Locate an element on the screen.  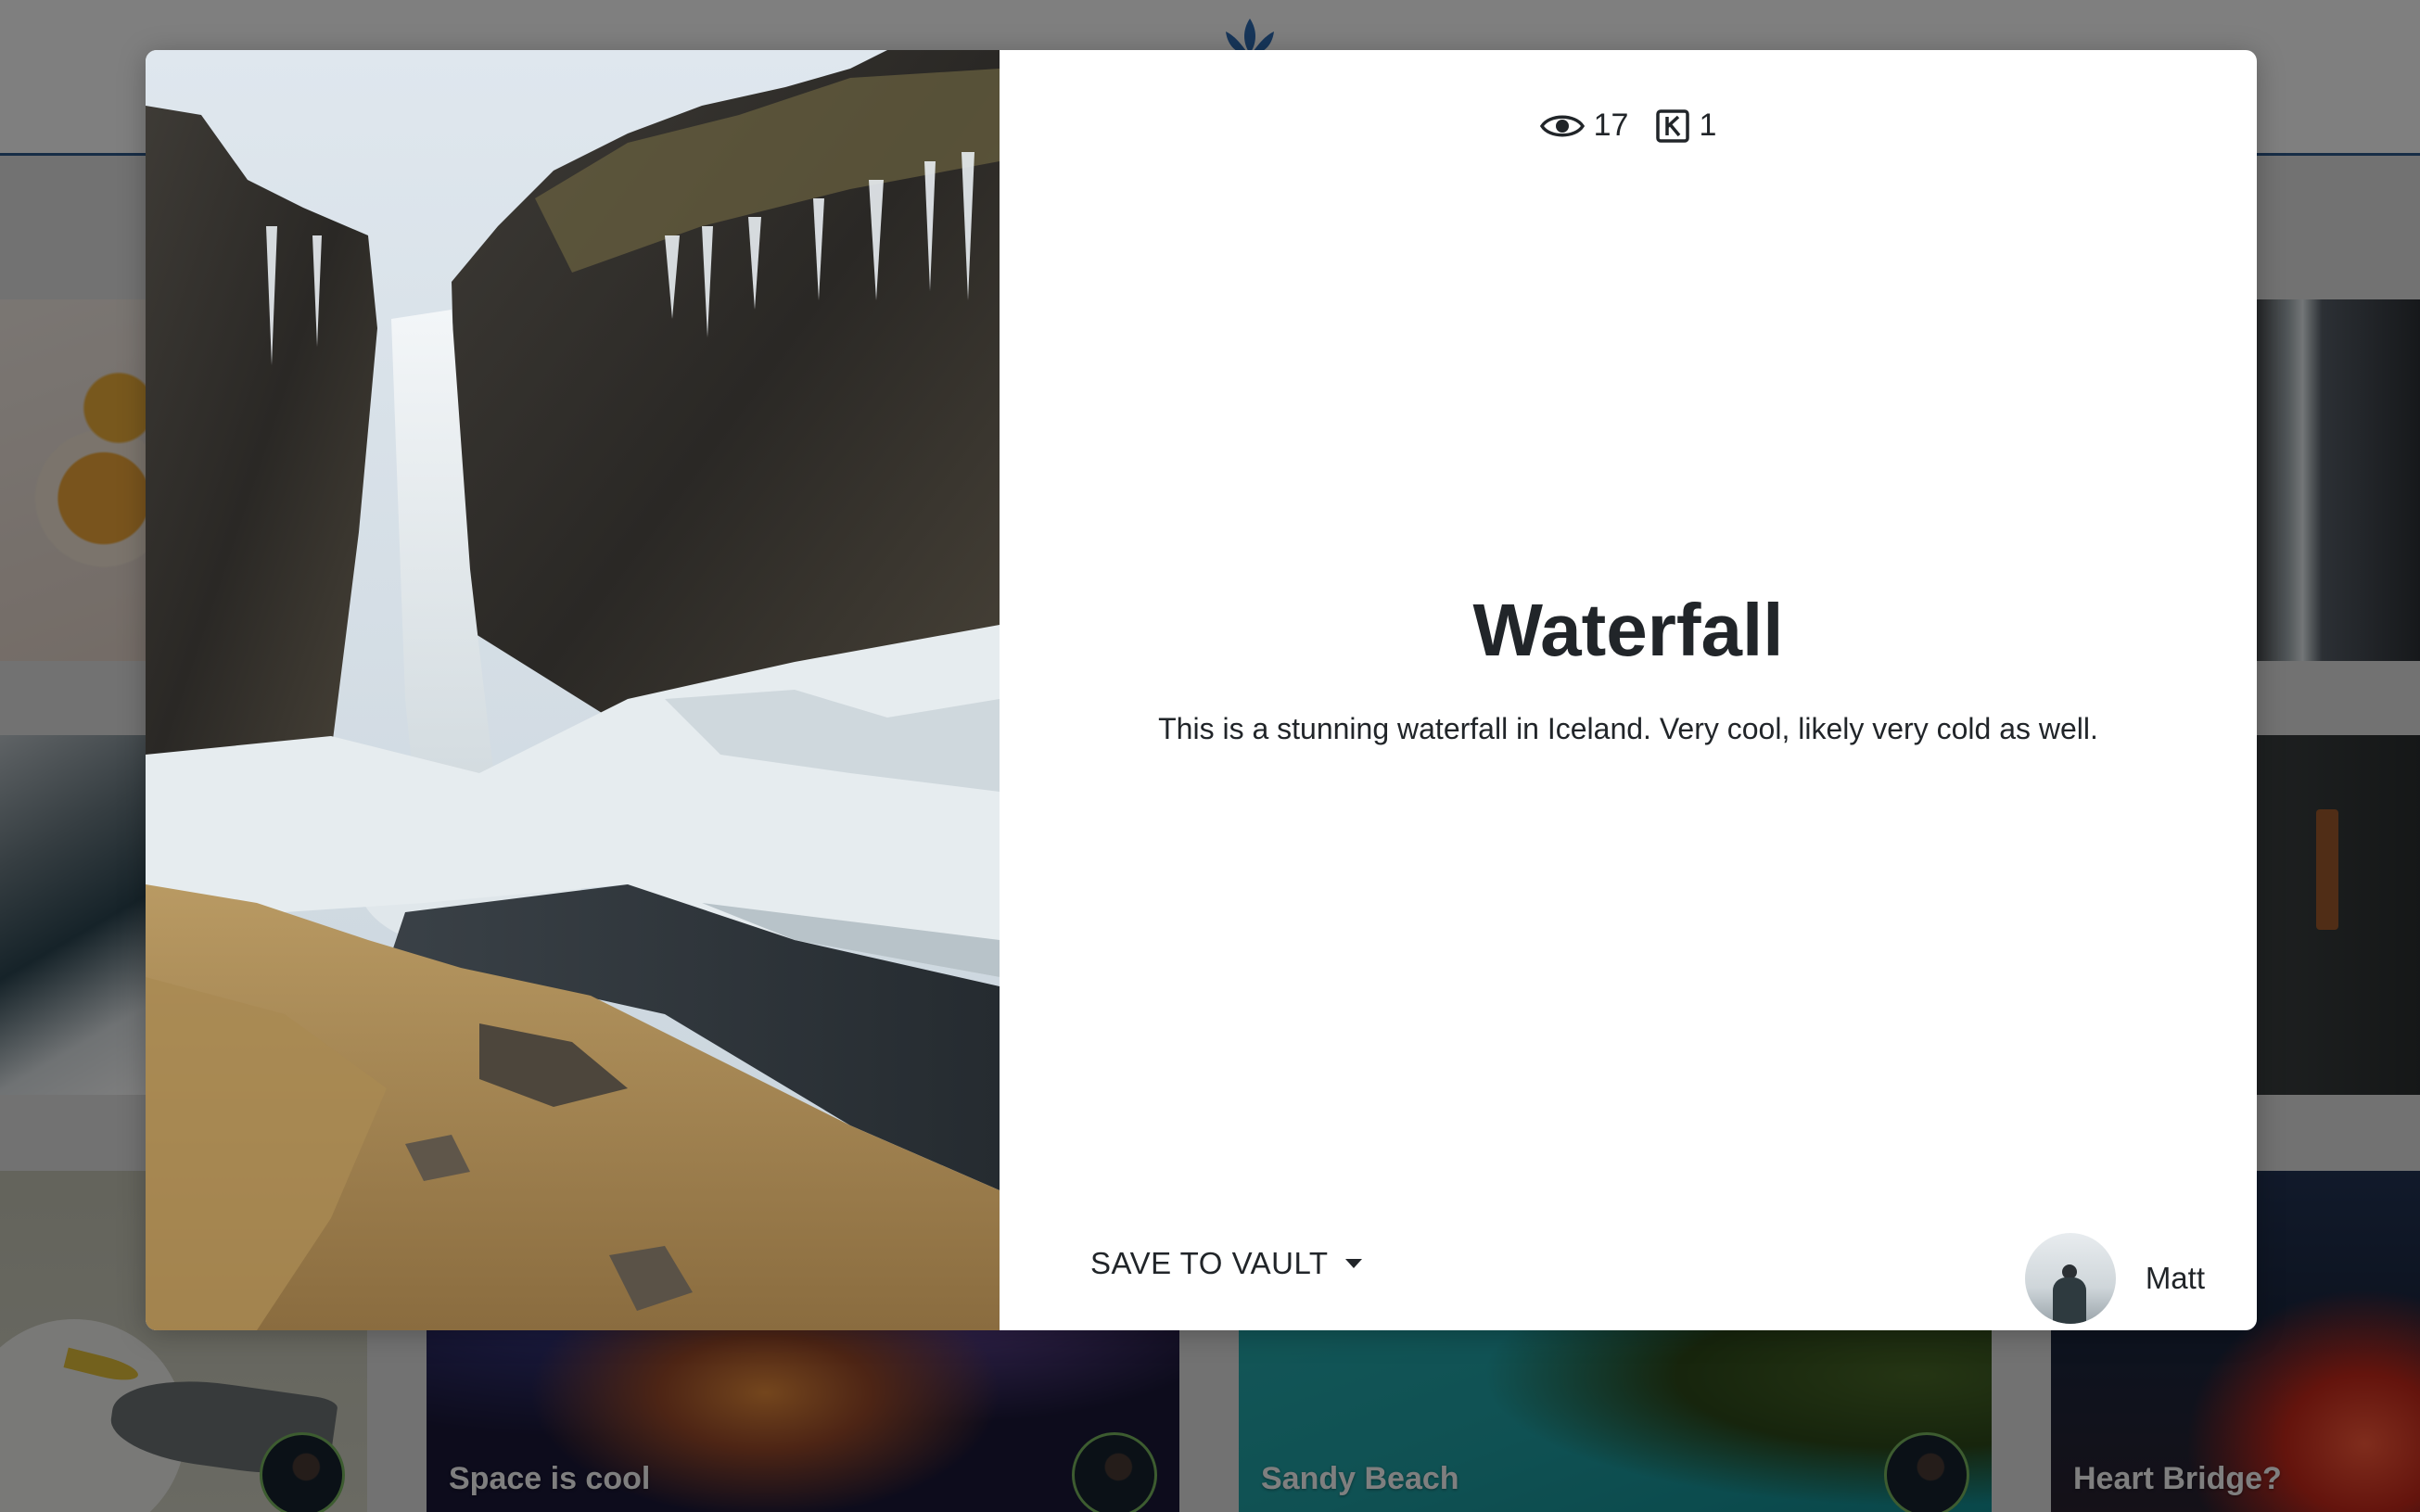
vault-count: 1 is located at coordinates (1708, 125).